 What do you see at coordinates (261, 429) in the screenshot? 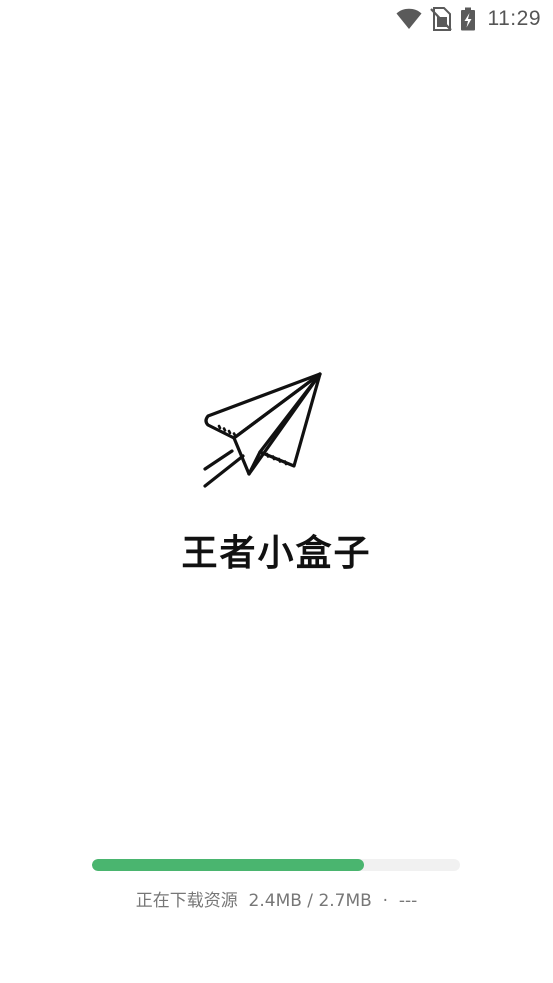
I see `paper-plane-icon` at bounding box center [261, 429].